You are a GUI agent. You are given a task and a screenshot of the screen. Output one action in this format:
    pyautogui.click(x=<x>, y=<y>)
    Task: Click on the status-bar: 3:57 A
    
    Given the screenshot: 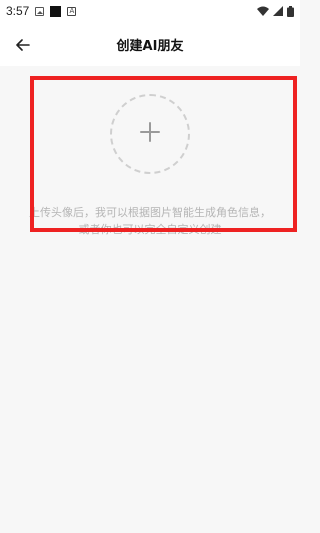 What is the action you would take?
    pyautogui.click(x=150, y=11)
    